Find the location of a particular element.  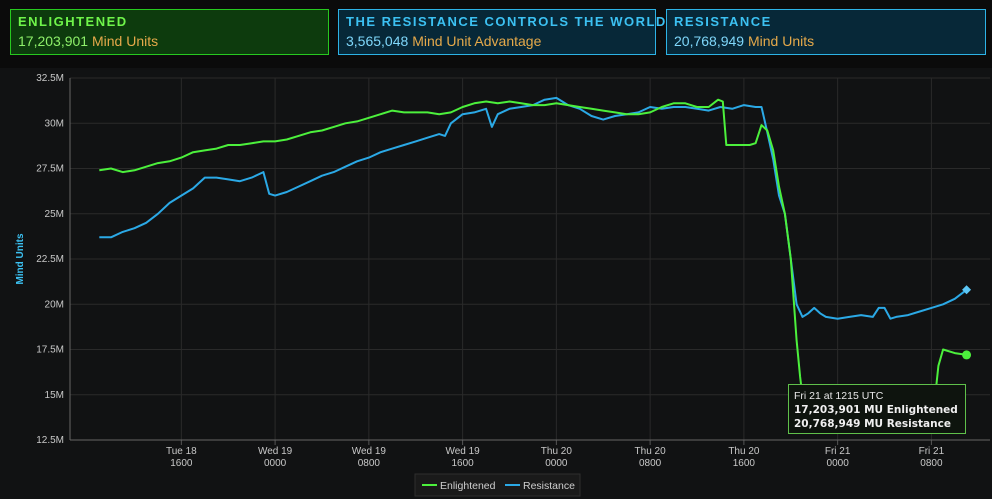

enlightened-title: ENLIGHTENED is located at coordinates (73, 21).